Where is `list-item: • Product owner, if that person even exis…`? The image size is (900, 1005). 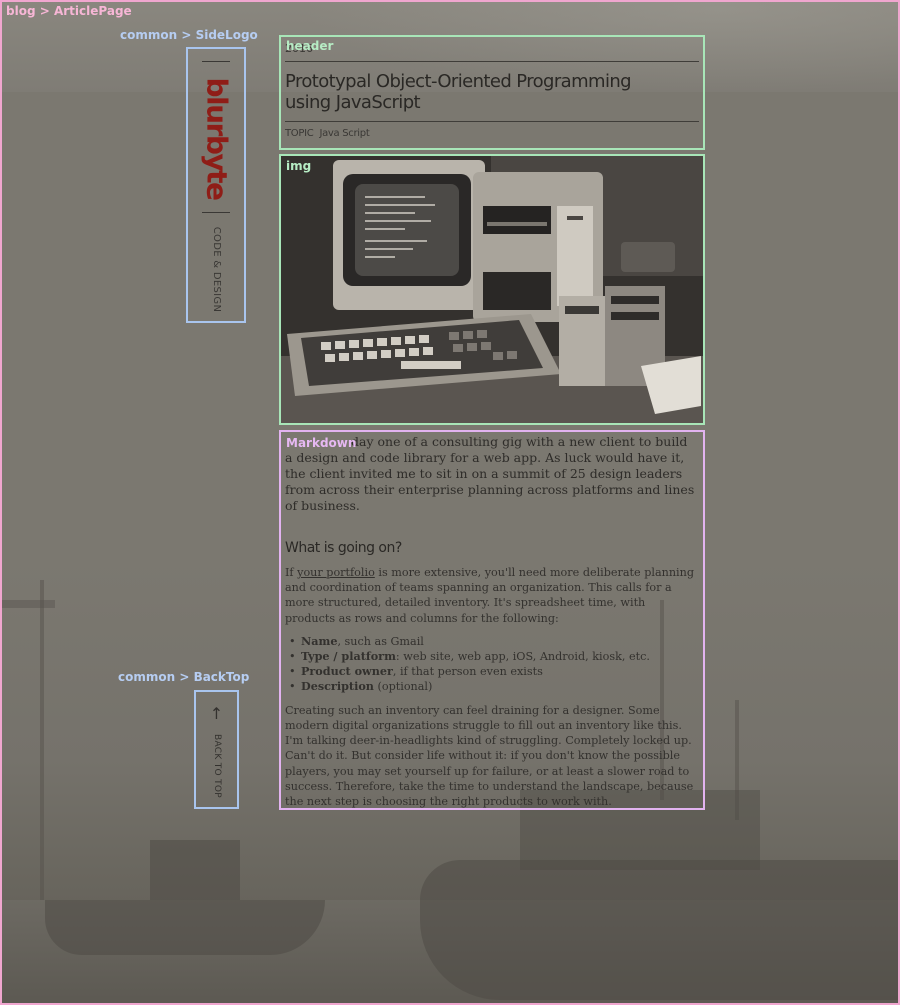
list-item: • Product owner, if that person even exis… is located at coordinates (416, 670).